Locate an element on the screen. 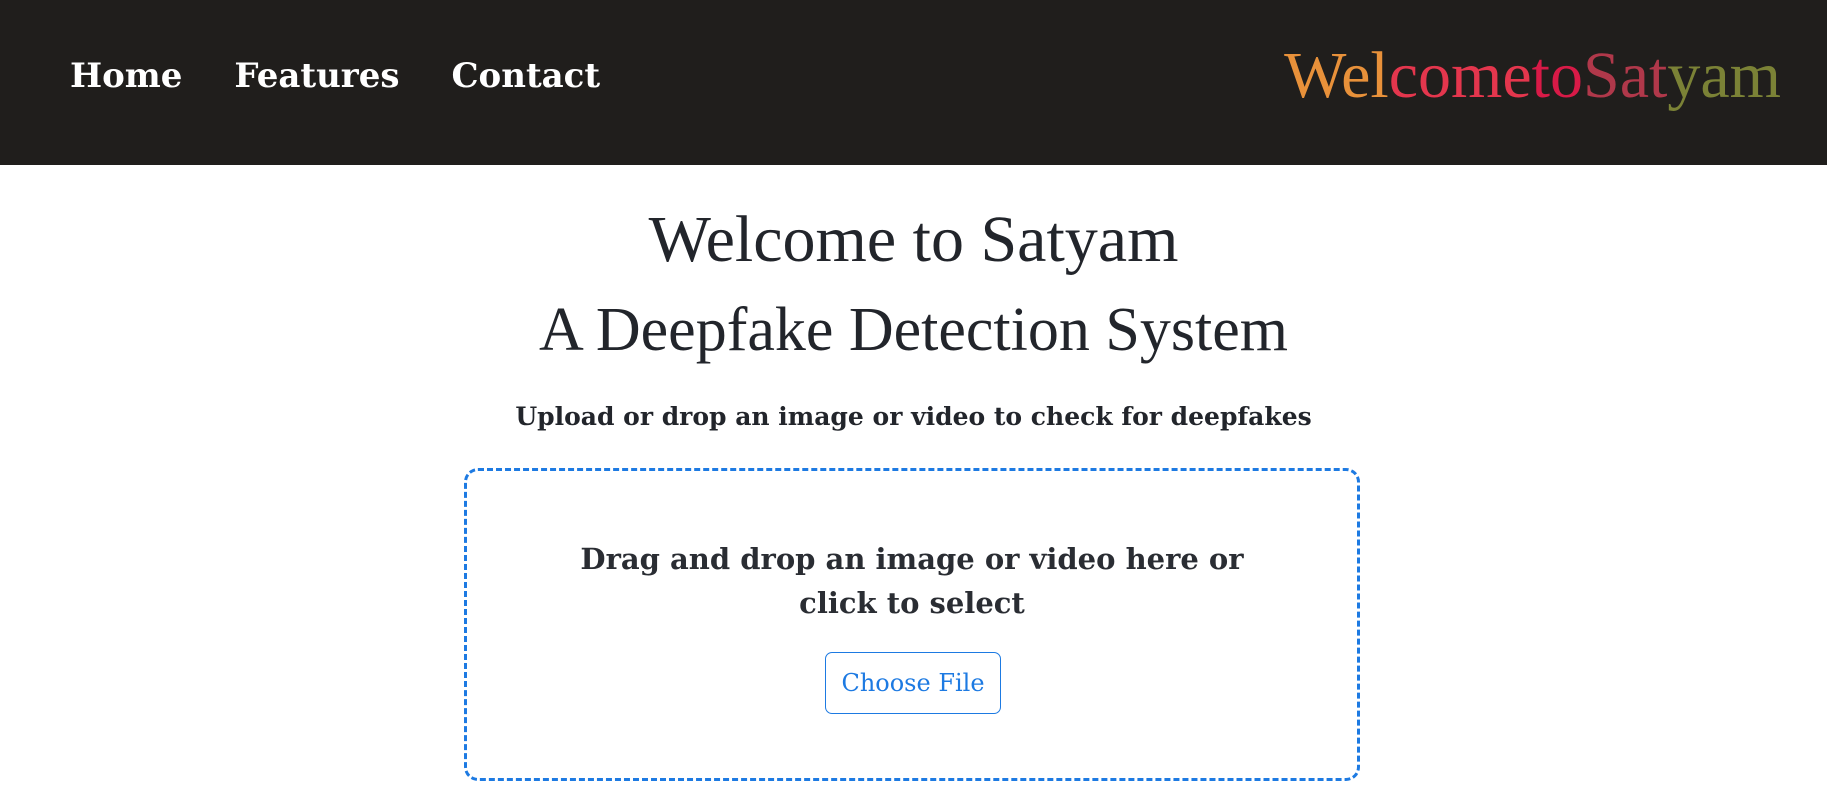  nav-links: Home Features Contact is located at coordinates (335, 76).